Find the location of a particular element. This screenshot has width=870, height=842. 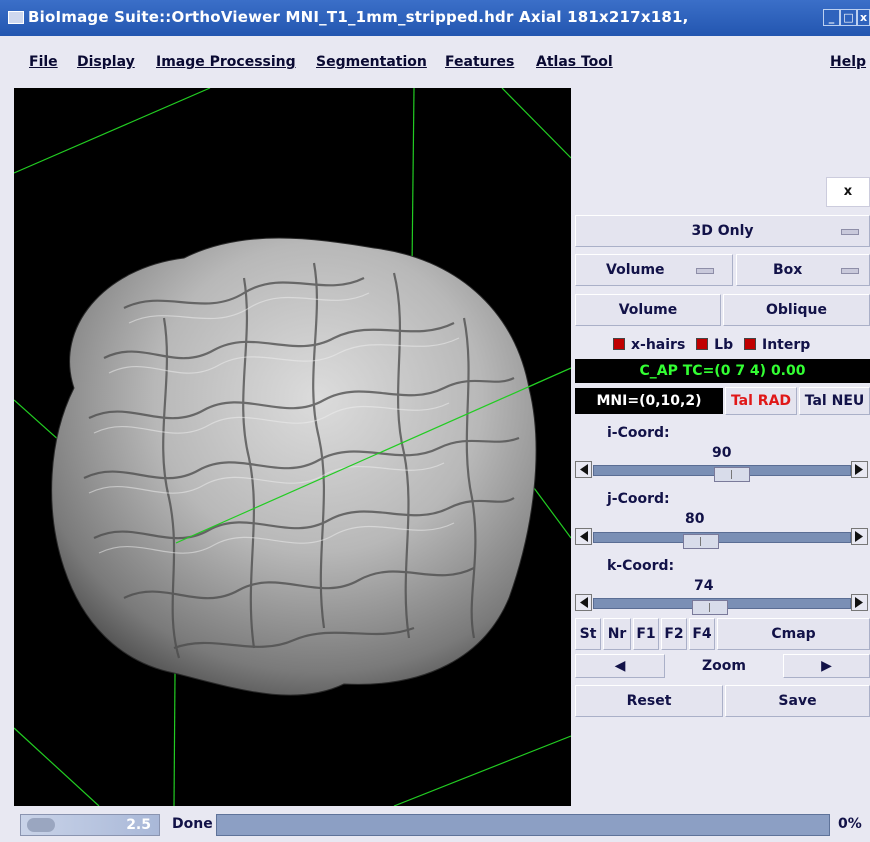

zoom-label: Zoom is located at coordinates (724, 666).